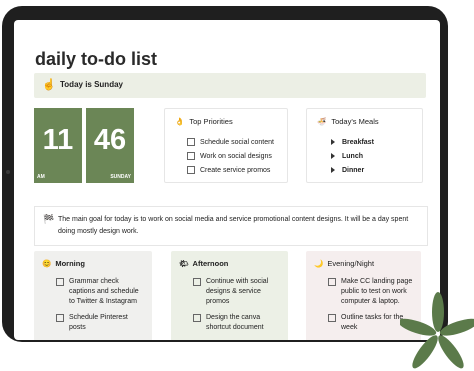 The height and width of the screenshot is (371, 474). Describe the element at coordinates (230, 85) in the screenshot. I see `today-callout: ☝ Today is Sunday` at that location.